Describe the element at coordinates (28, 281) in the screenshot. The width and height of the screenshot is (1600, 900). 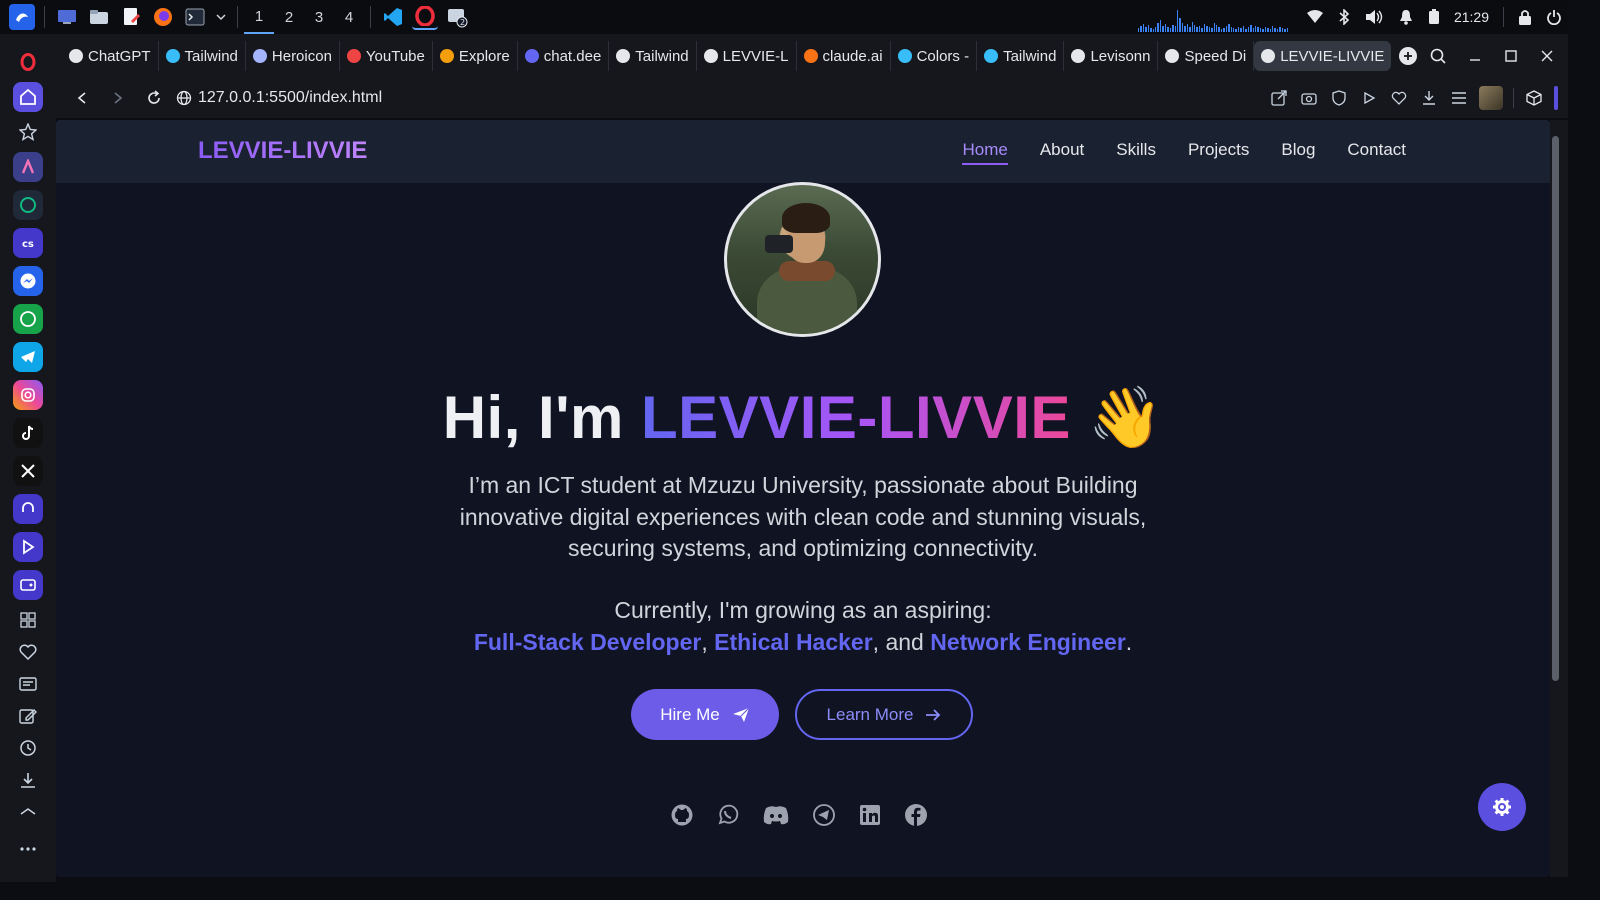
I see `messenger-icon` at that location.